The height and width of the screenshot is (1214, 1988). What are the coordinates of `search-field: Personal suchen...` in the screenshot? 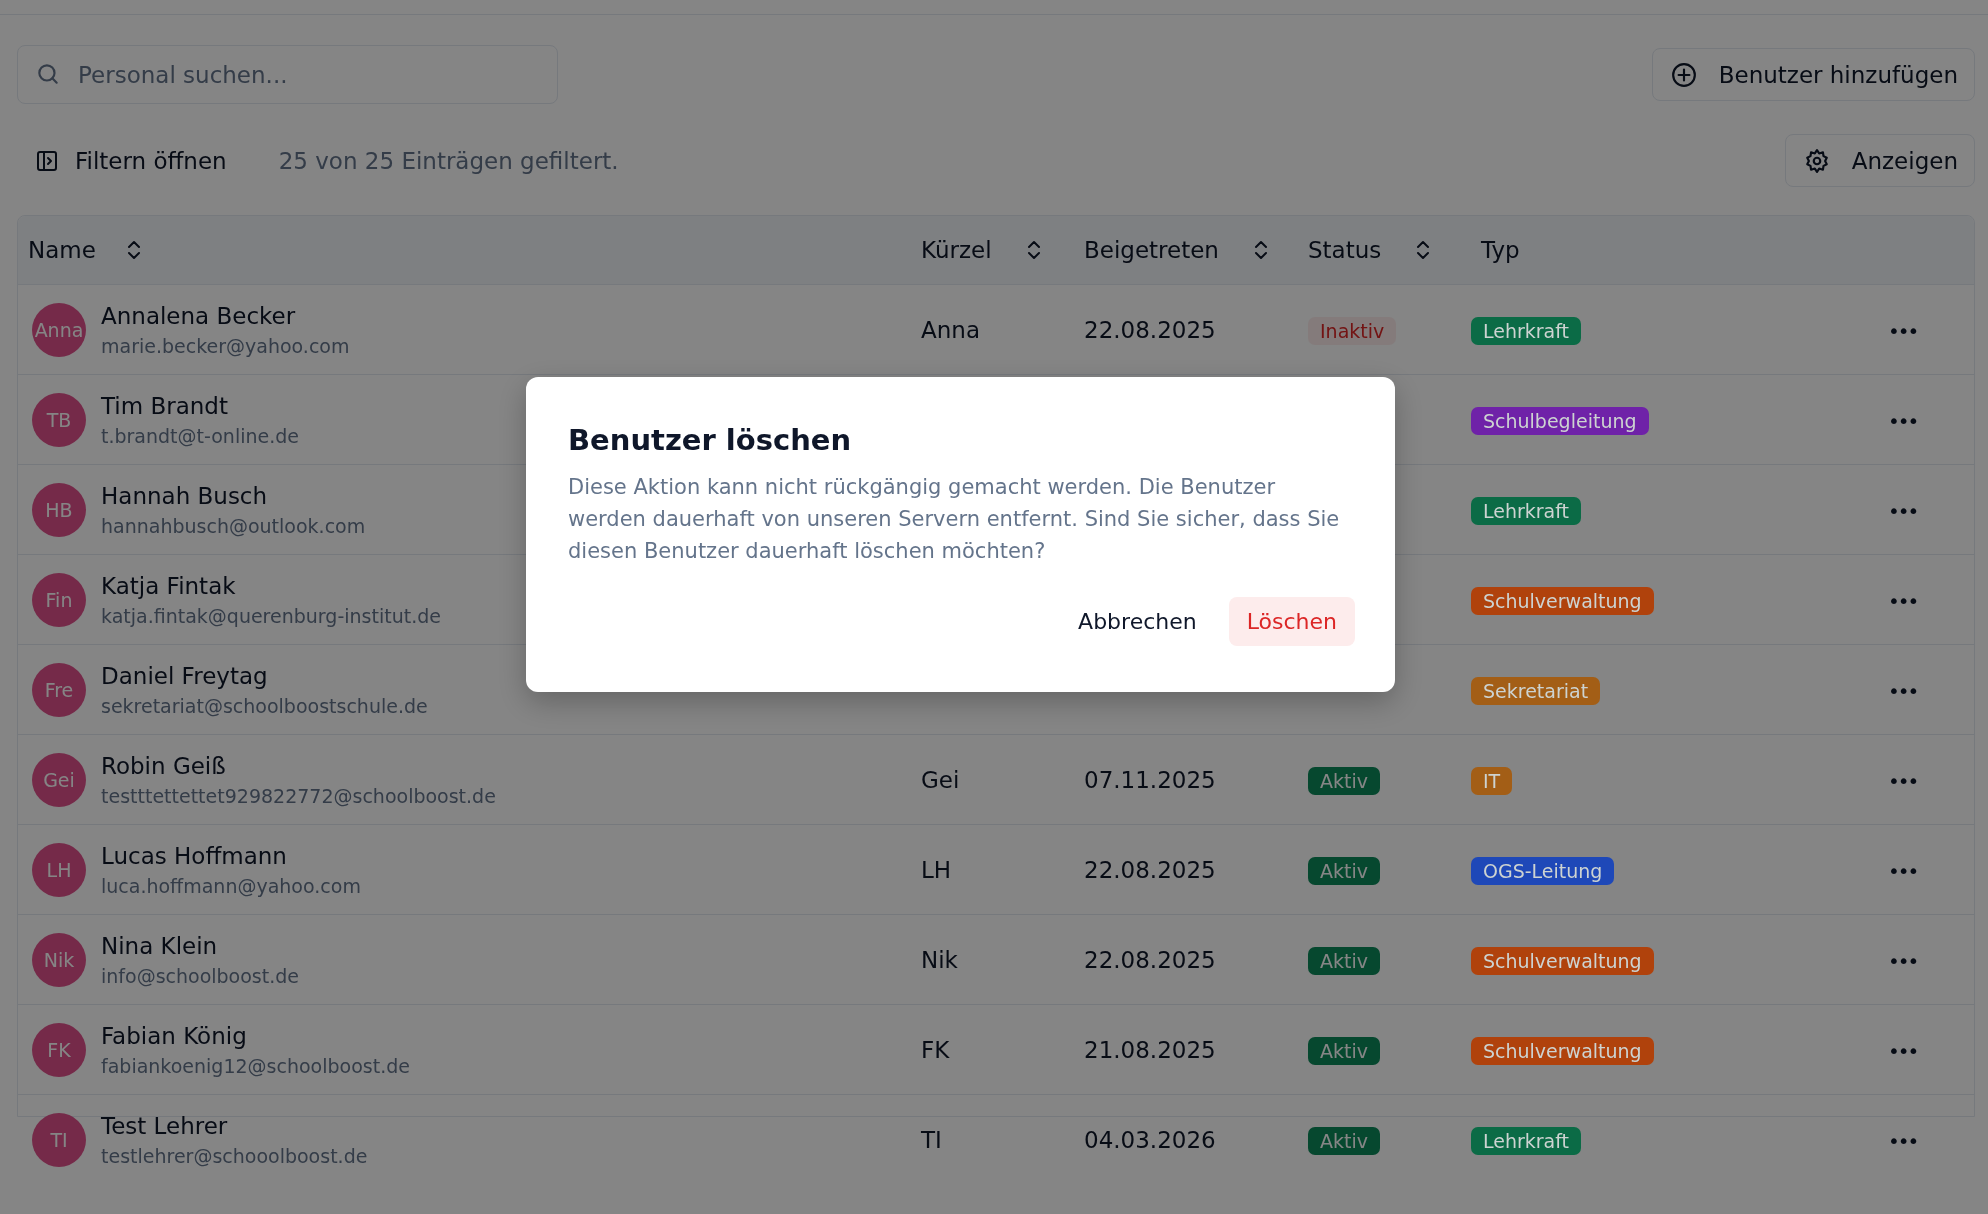 It's located at (287, 74).